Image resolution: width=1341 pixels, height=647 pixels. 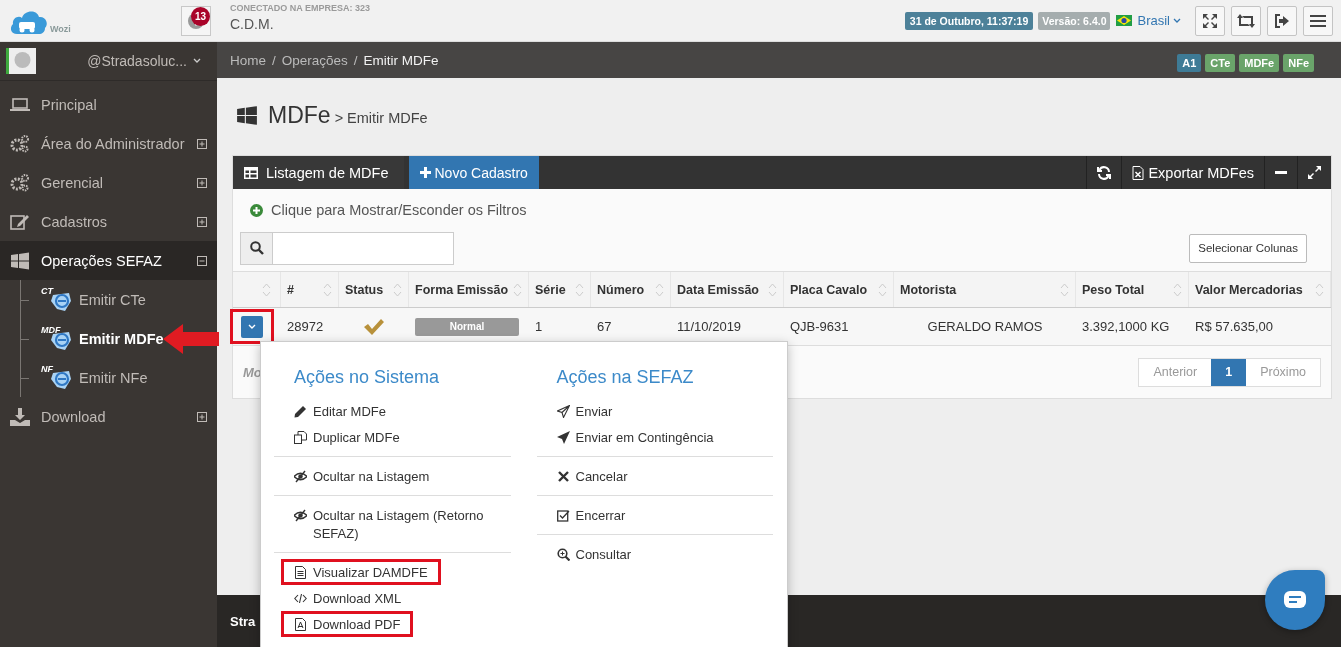 I want to click on notification-count: 13, so click(x=200, y=16).